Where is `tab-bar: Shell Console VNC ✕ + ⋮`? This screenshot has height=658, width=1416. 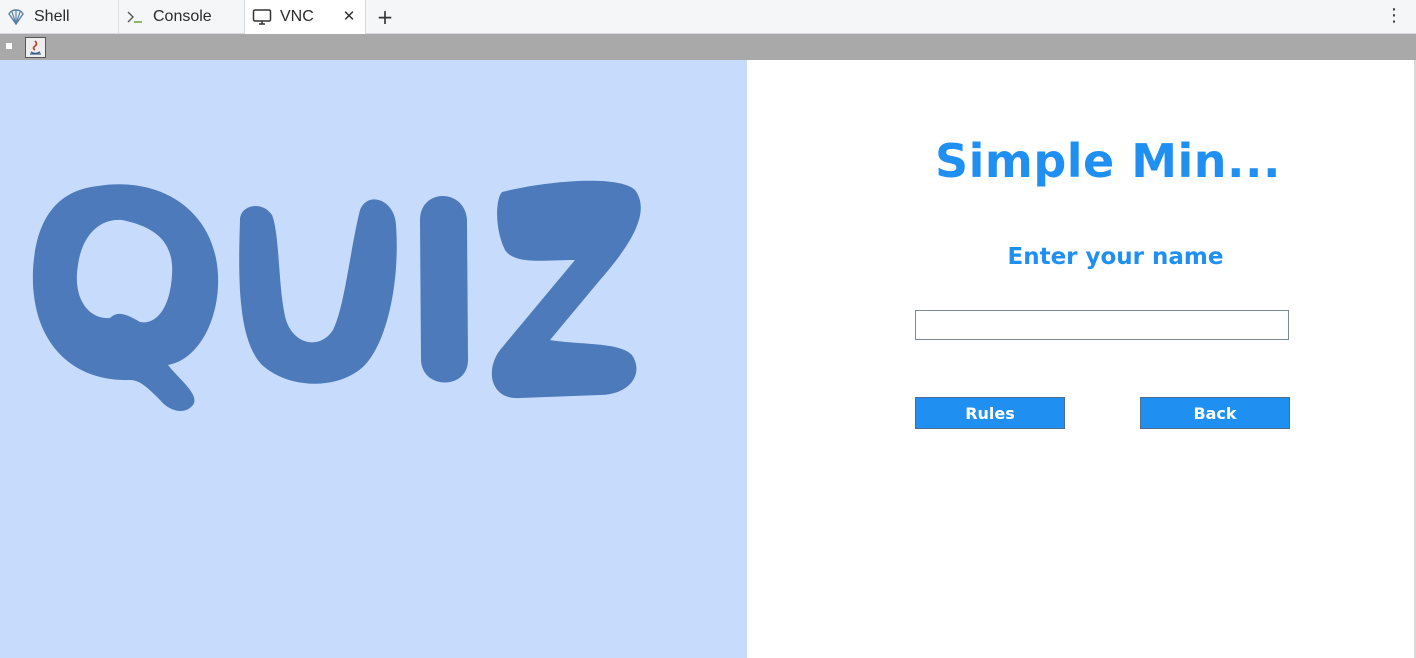
tab-bar: Shell Console VNC ✕ + ⋮ is located at coordinates (708, 17).